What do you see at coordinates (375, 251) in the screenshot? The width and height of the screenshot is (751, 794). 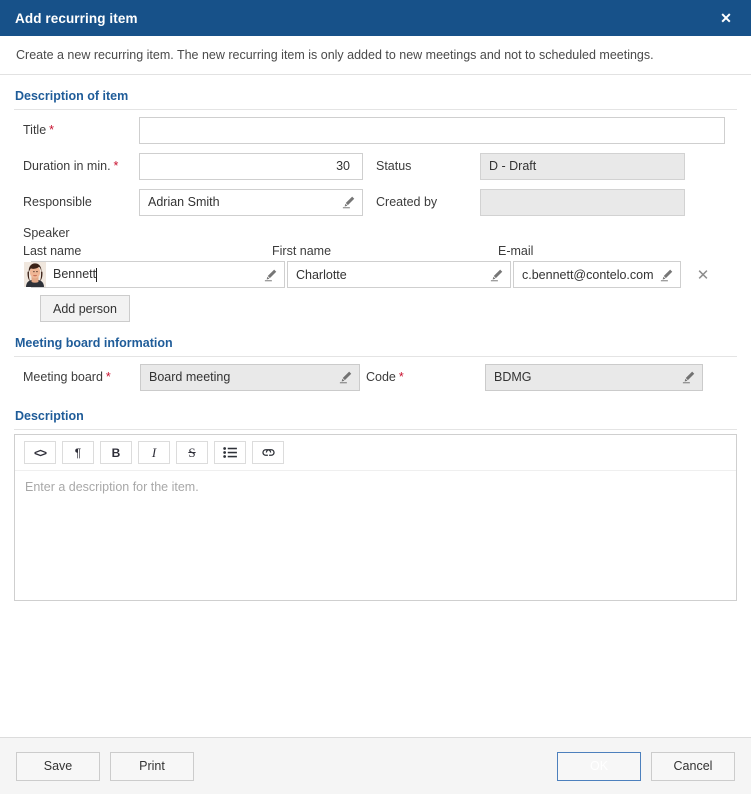 I see `speaker-column-headers: Last name First name E-mail` at bounding box center [375, 251].